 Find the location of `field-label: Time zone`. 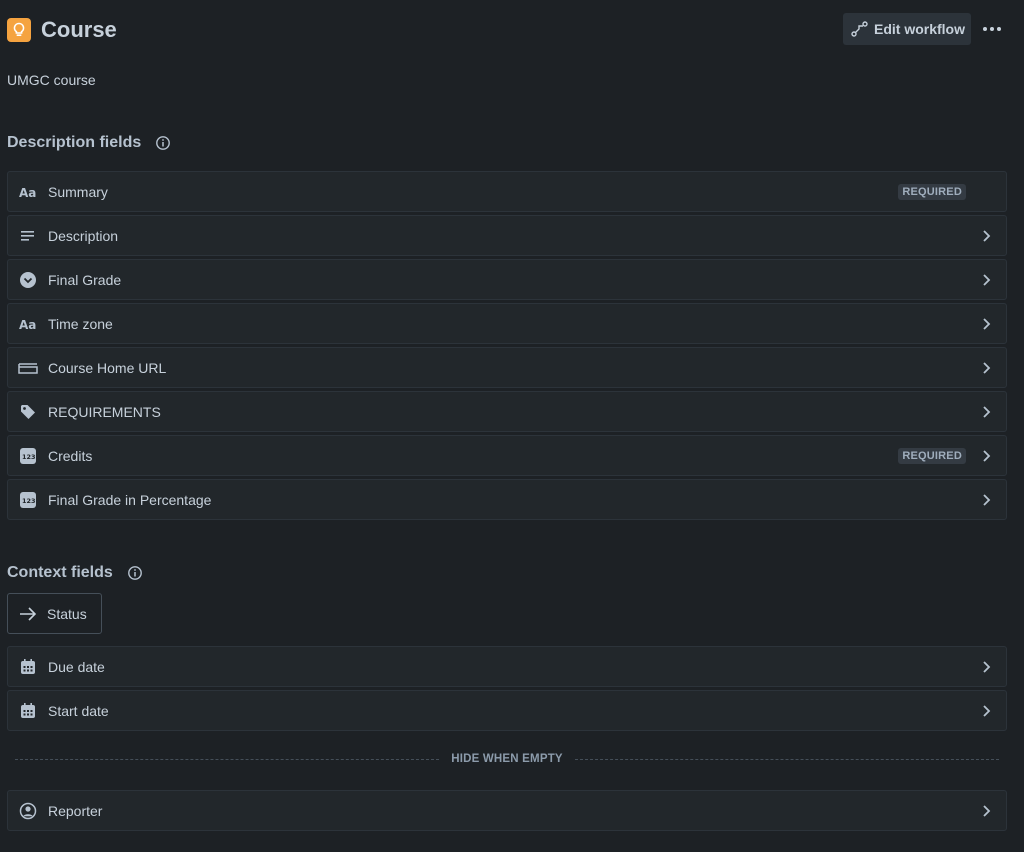

field-label: Time zone is located at coordinates (80, 323).